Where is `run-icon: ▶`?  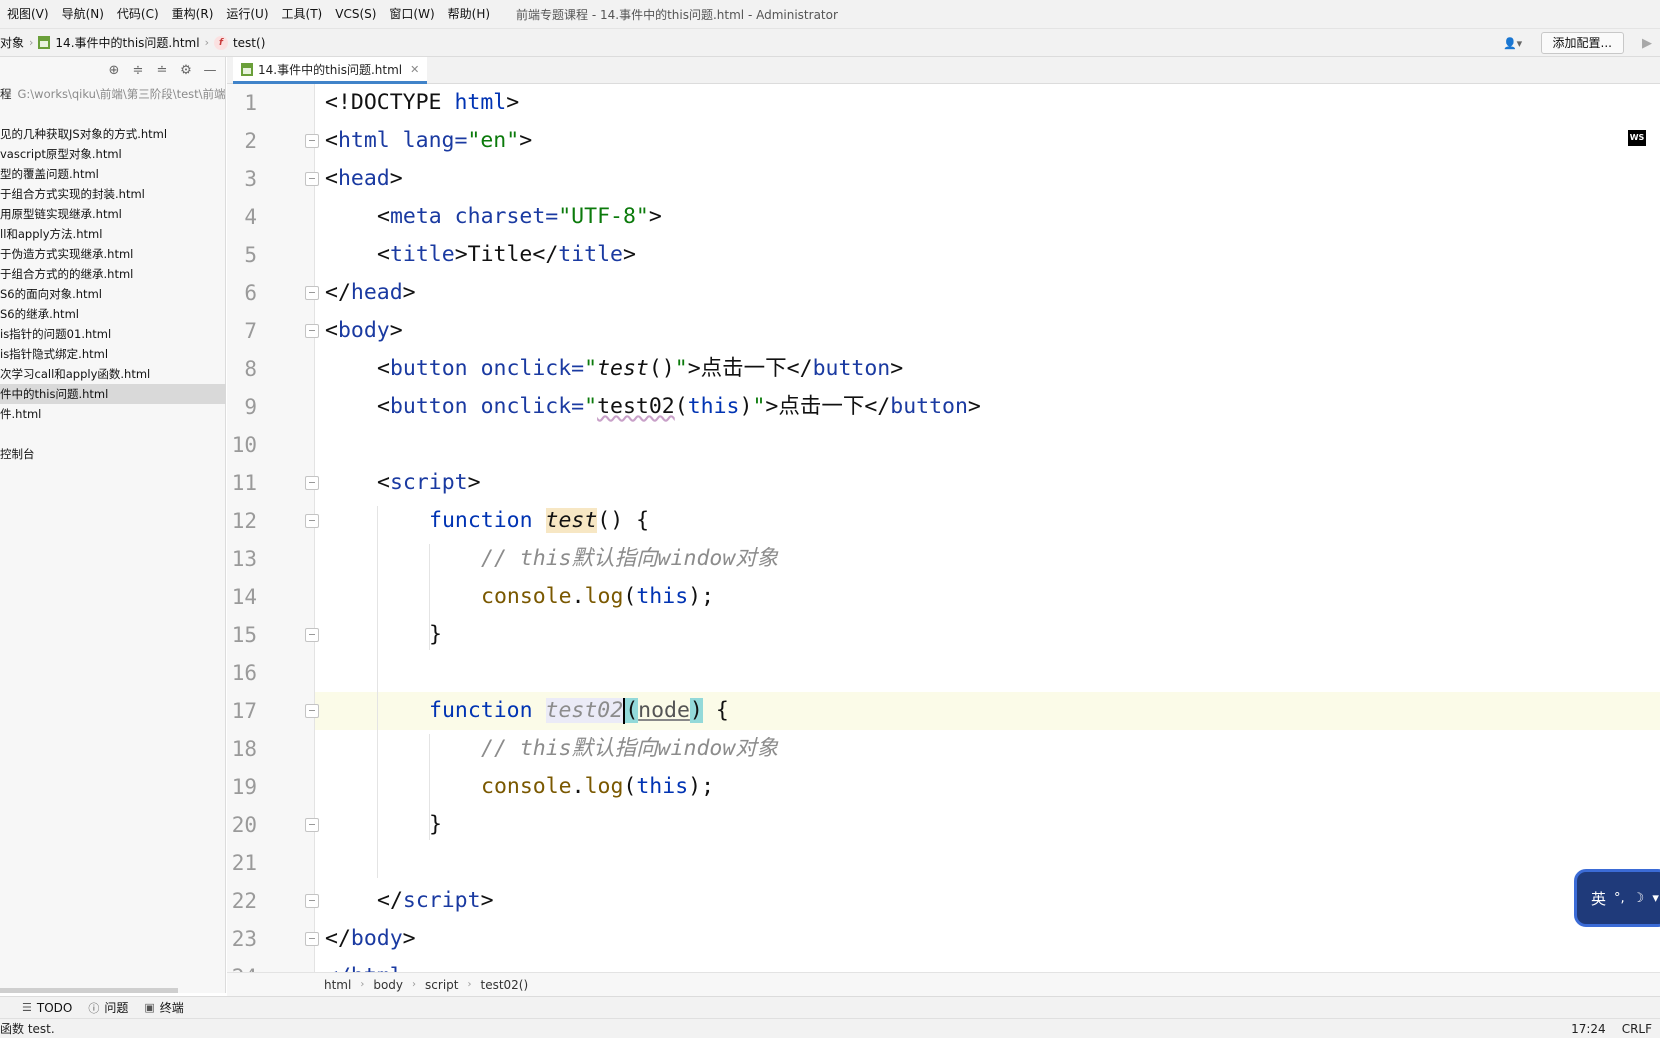
run-icon: ▶ is located at coordinates (1647, 43).